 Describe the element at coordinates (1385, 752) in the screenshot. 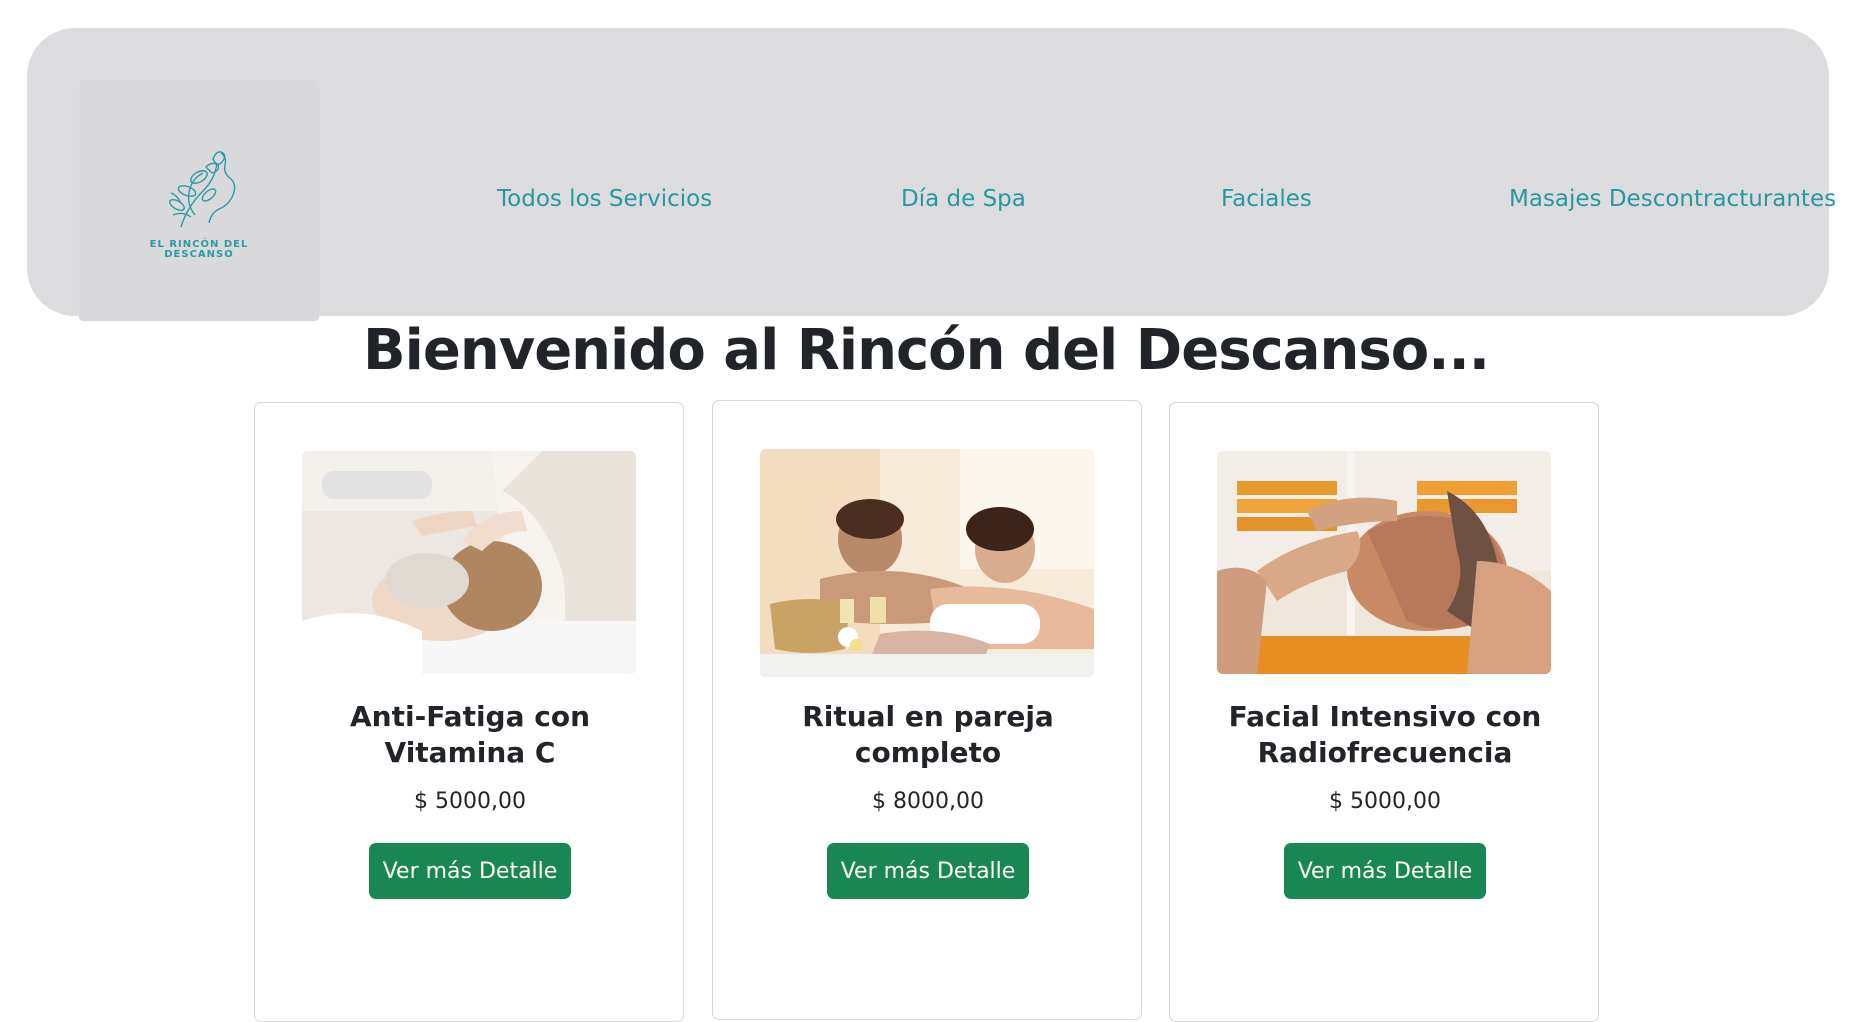

I see `card-title-line2: Radiofrecuencia` at that location.